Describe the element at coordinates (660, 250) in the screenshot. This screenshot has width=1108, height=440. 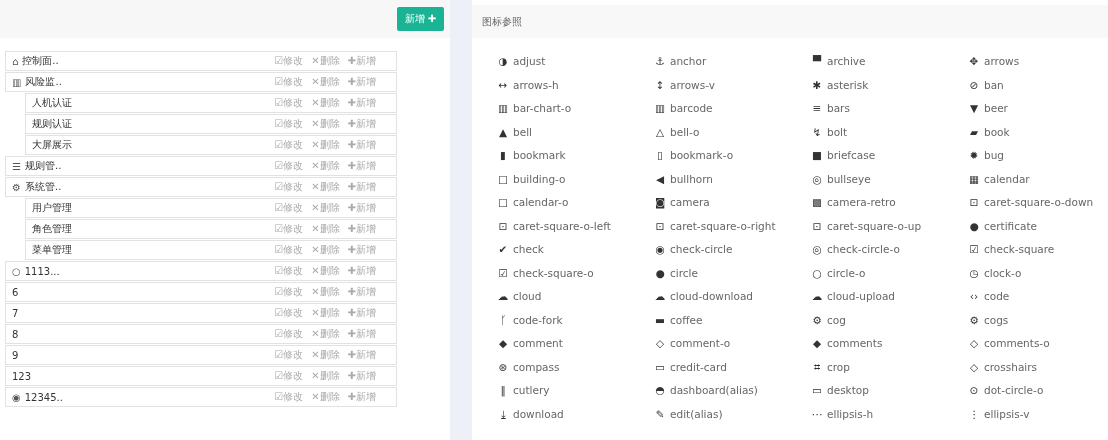
I see `symbol-icon: ◉` at that location.